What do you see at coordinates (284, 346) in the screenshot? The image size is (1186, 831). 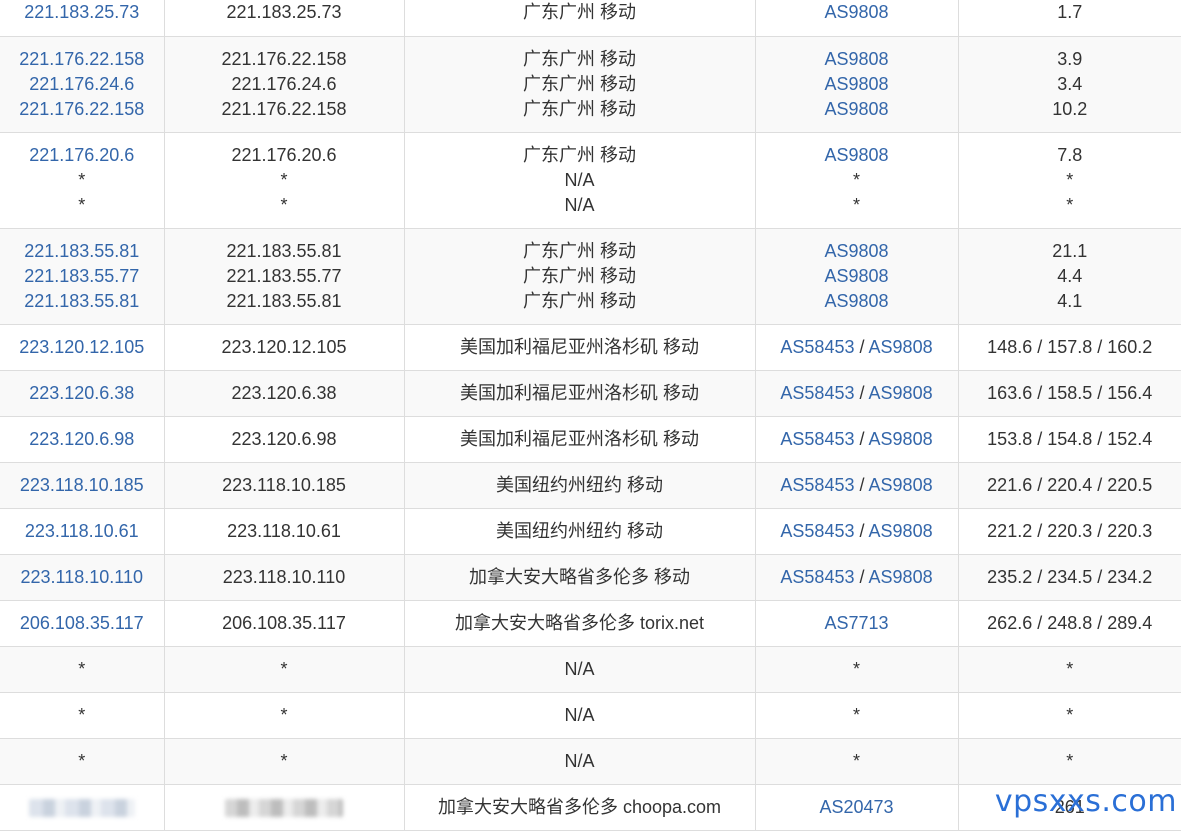 I see `hop-hostname: 223.120.12.105` at bounding box center [284, 346].